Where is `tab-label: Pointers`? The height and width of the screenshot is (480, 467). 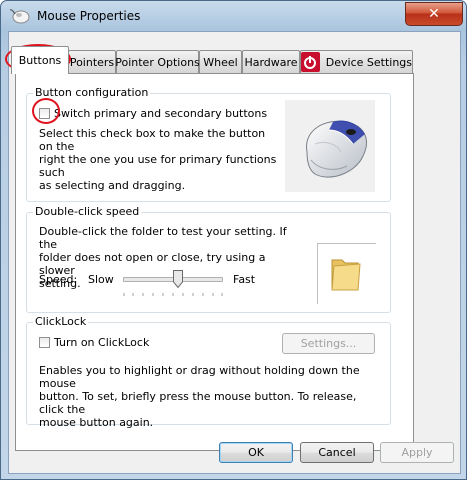
tab-label: Pointers is located at coordinates (92, 62).